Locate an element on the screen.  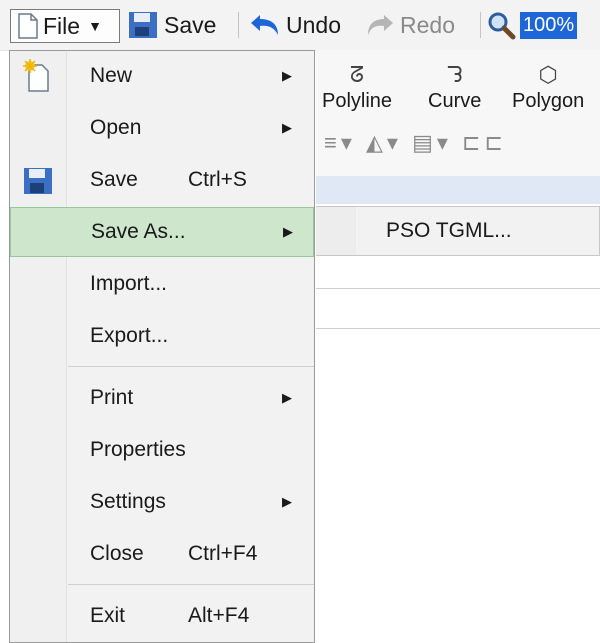
chevron-down-icon: ▼ is located at coordinates (95, 26).